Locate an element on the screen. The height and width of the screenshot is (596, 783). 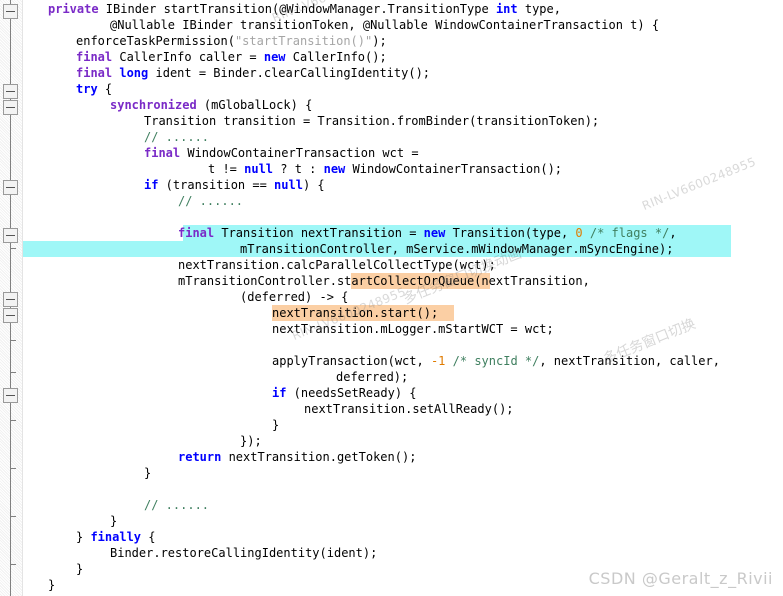
code-line: return nextTransition.getToken(); is located at coordinates (208, 457).